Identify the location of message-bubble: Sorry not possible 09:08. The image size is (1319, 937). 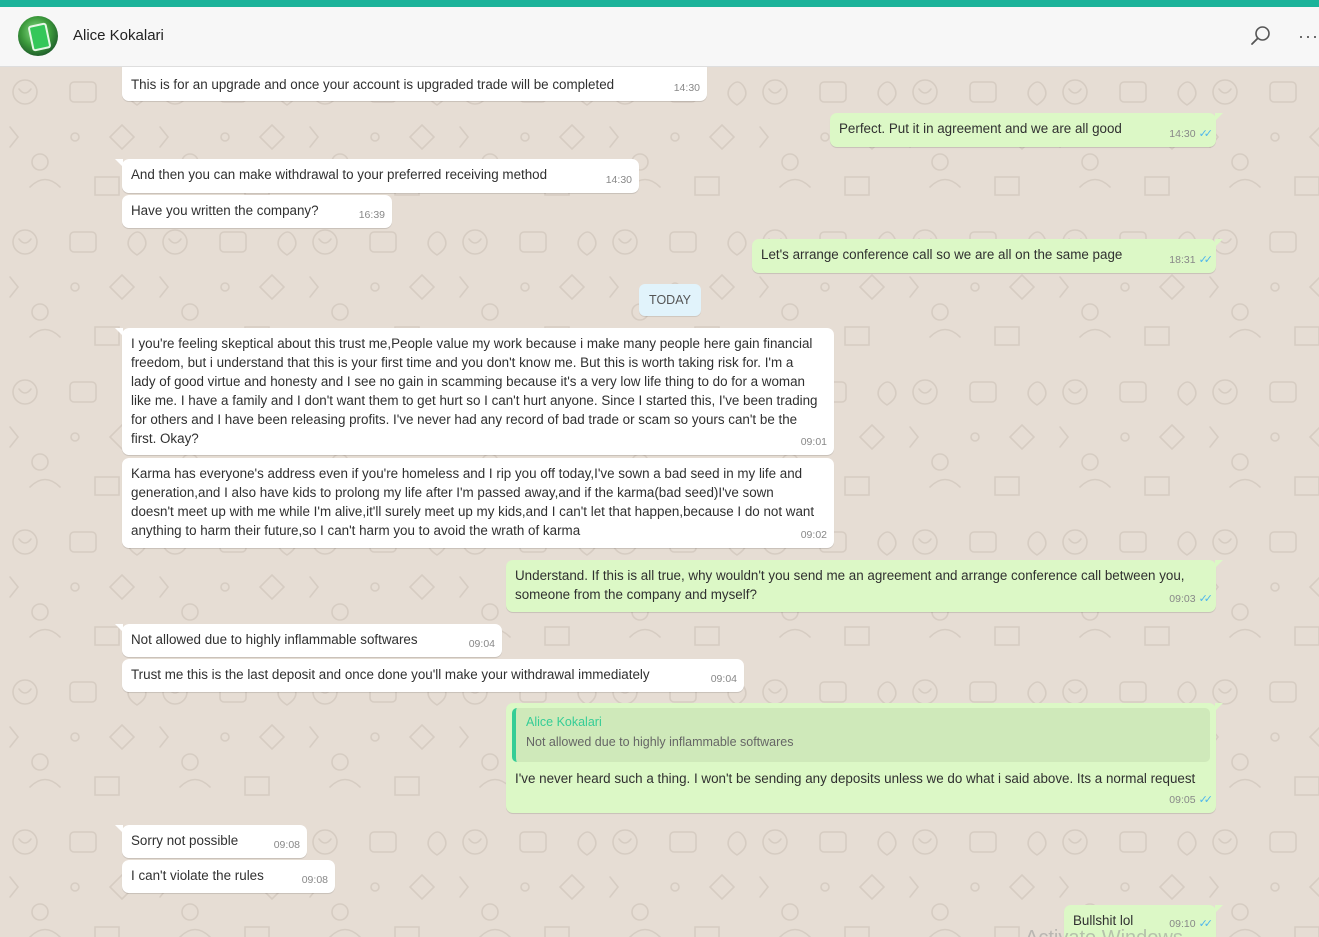
(211, 841).